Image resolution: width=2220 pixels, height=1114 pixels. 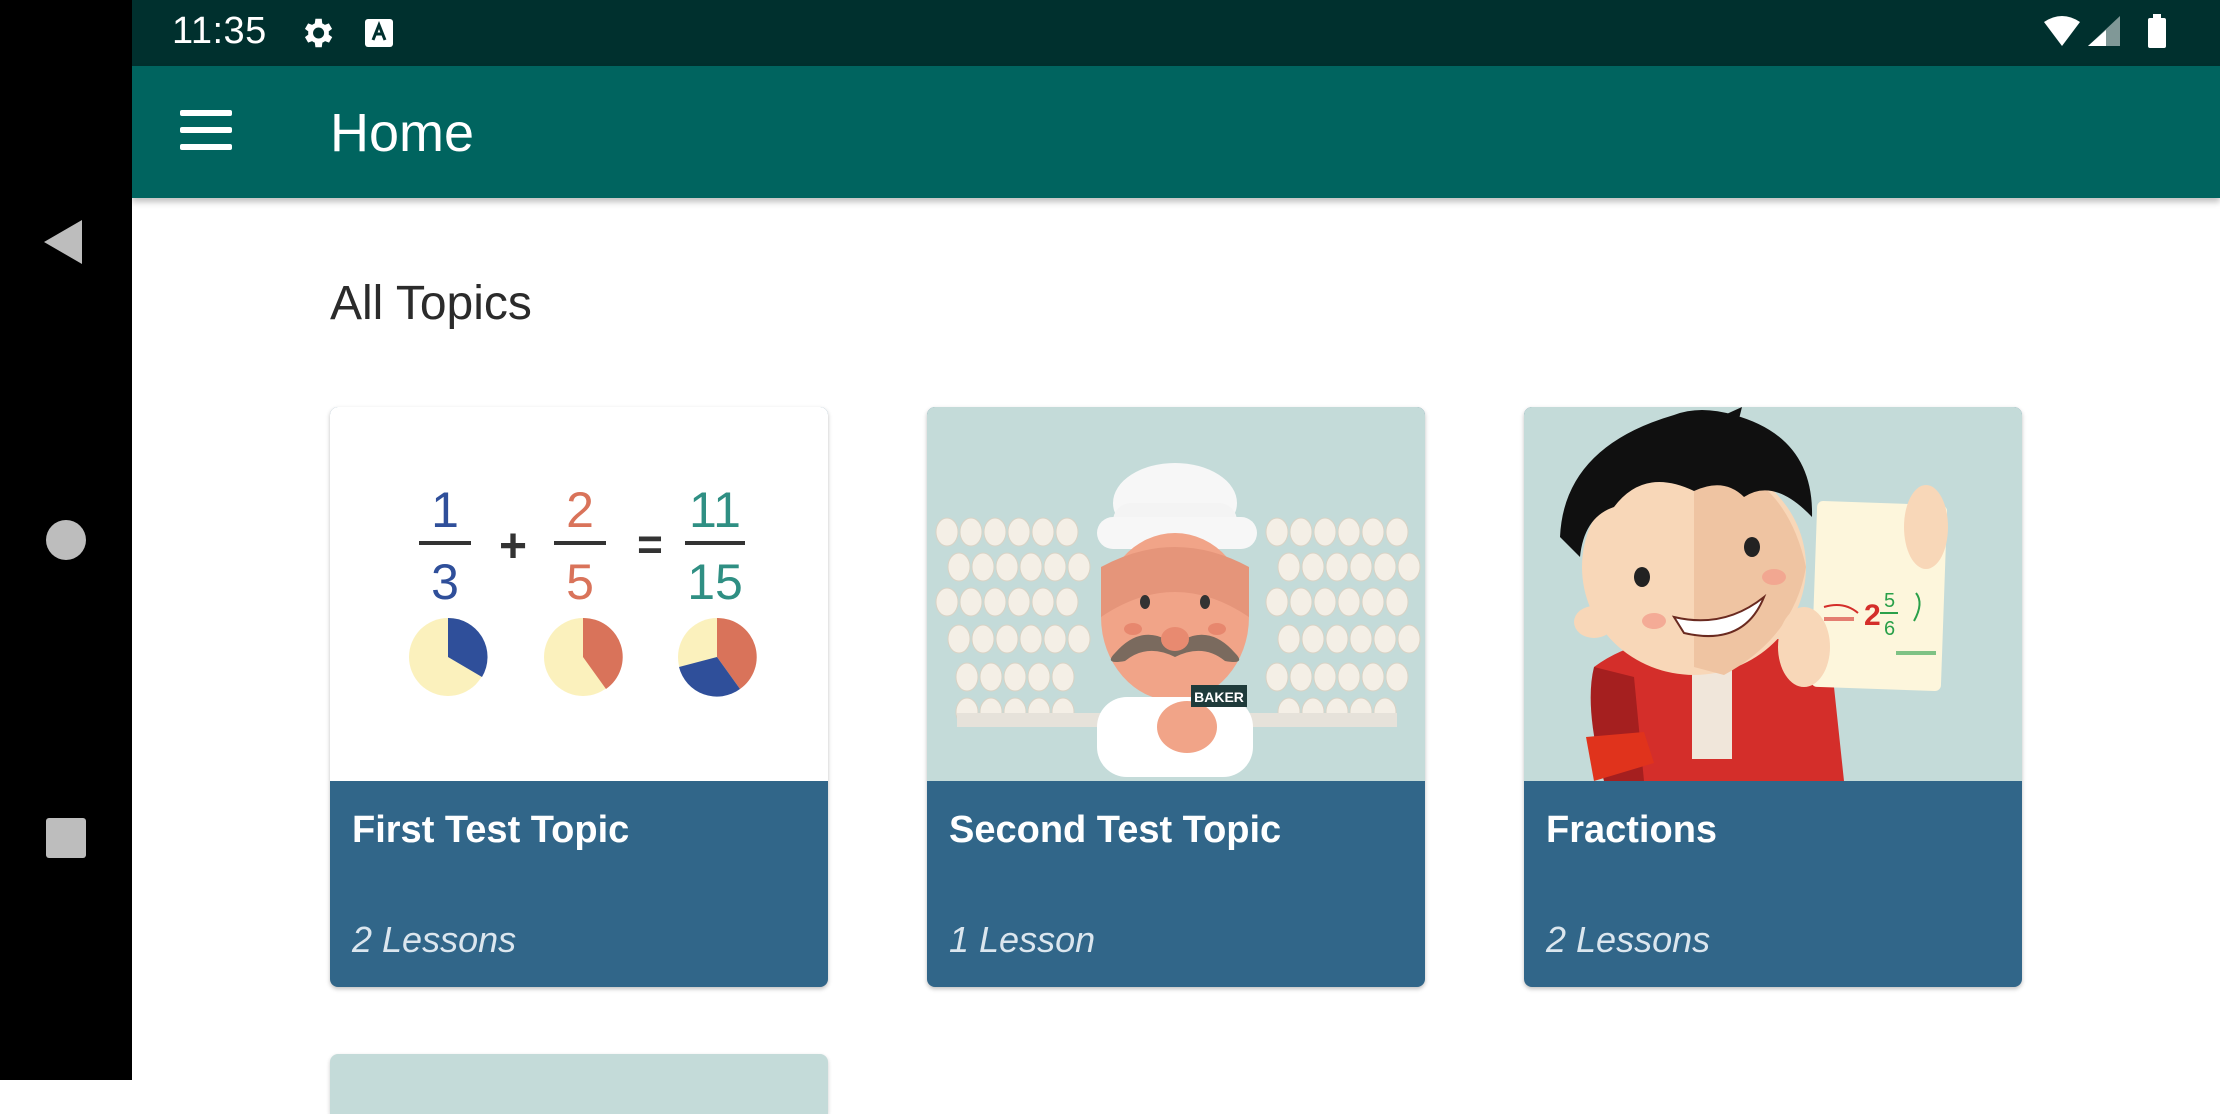 What do you see at coordinates (1176, 33) in the screenshot?
I see `status-bar: 11:35` at bounding box center [1176, 33].